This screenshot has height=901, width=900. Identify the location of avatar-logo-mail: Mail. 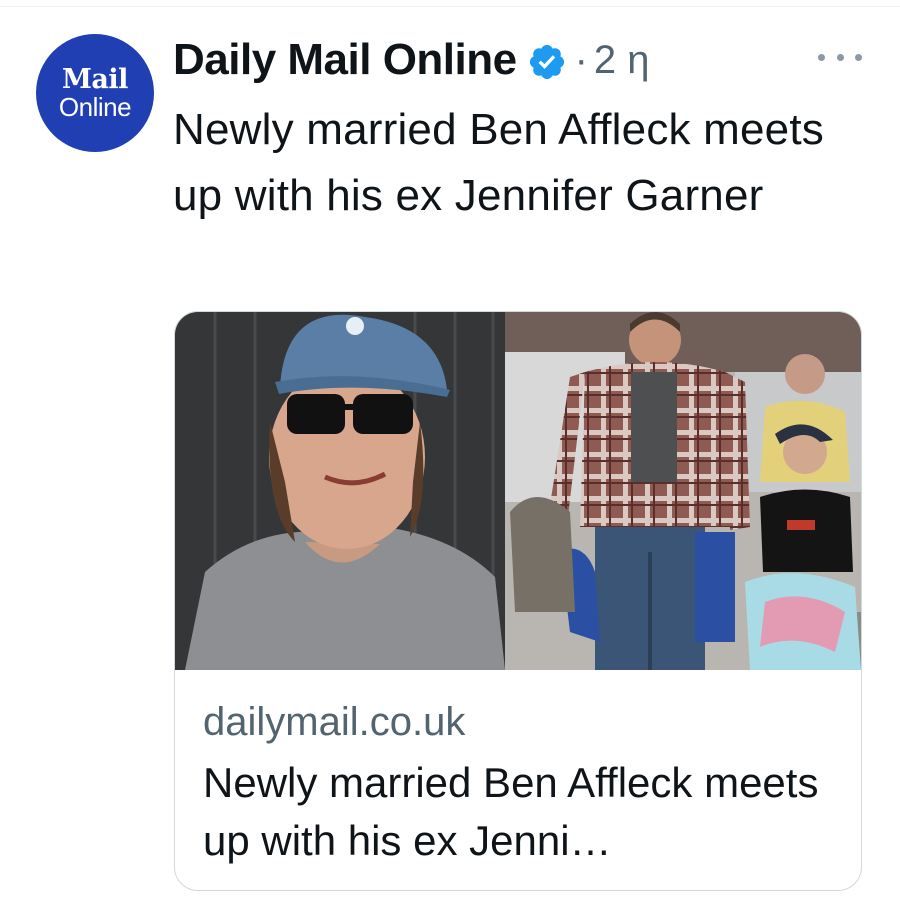
(95, 79).